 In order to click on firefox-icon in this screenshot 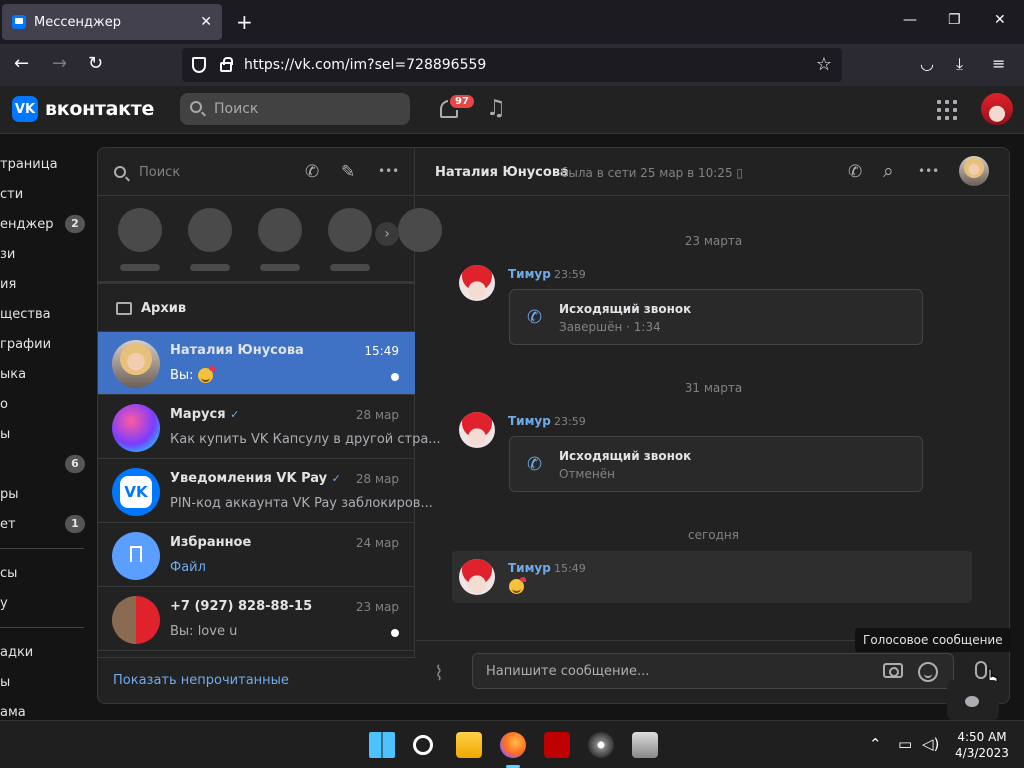, I will do `click(513, 745)`.